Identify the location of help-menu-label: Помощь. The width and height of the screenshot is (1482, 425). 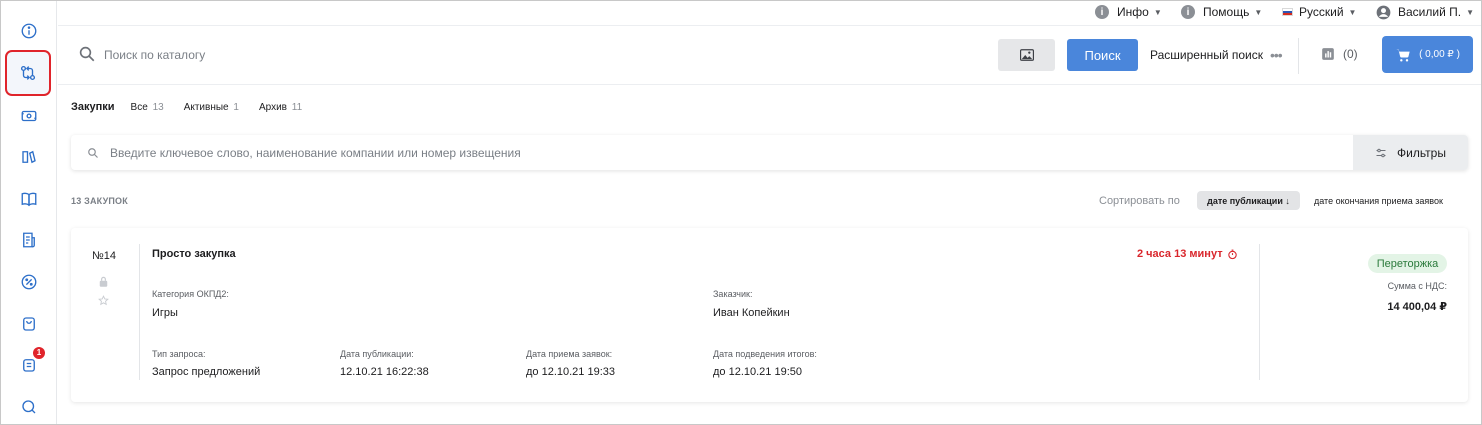
(1226, 12).